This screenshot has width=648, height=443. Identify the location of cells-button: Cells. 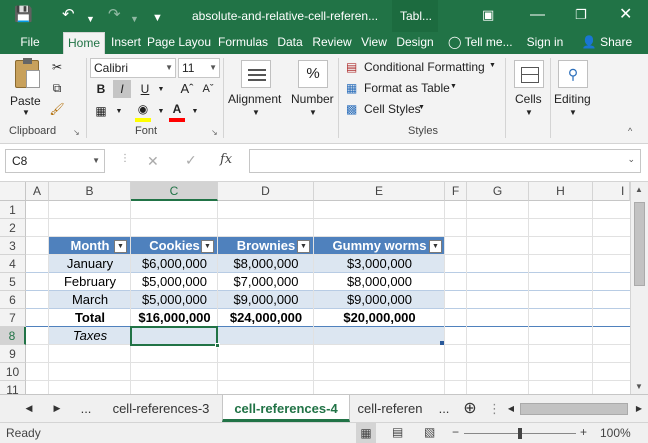
(528, 99).